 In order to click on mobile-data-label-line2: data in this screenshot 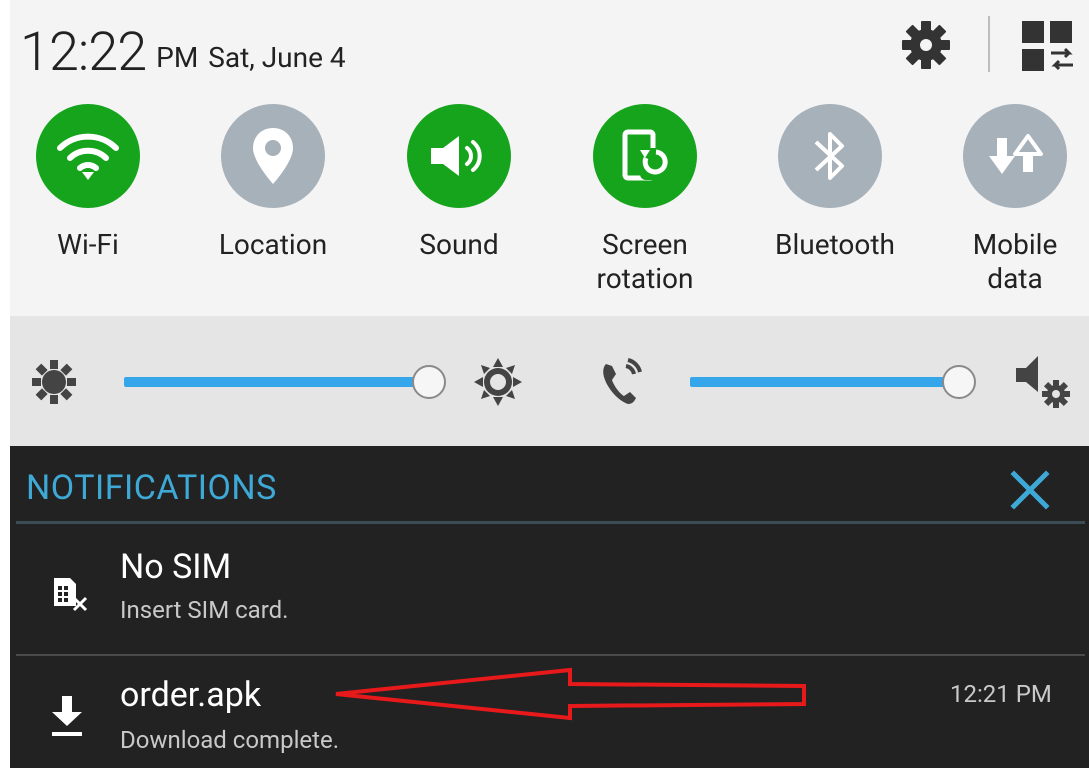, I will do `click(1015, 278)`.